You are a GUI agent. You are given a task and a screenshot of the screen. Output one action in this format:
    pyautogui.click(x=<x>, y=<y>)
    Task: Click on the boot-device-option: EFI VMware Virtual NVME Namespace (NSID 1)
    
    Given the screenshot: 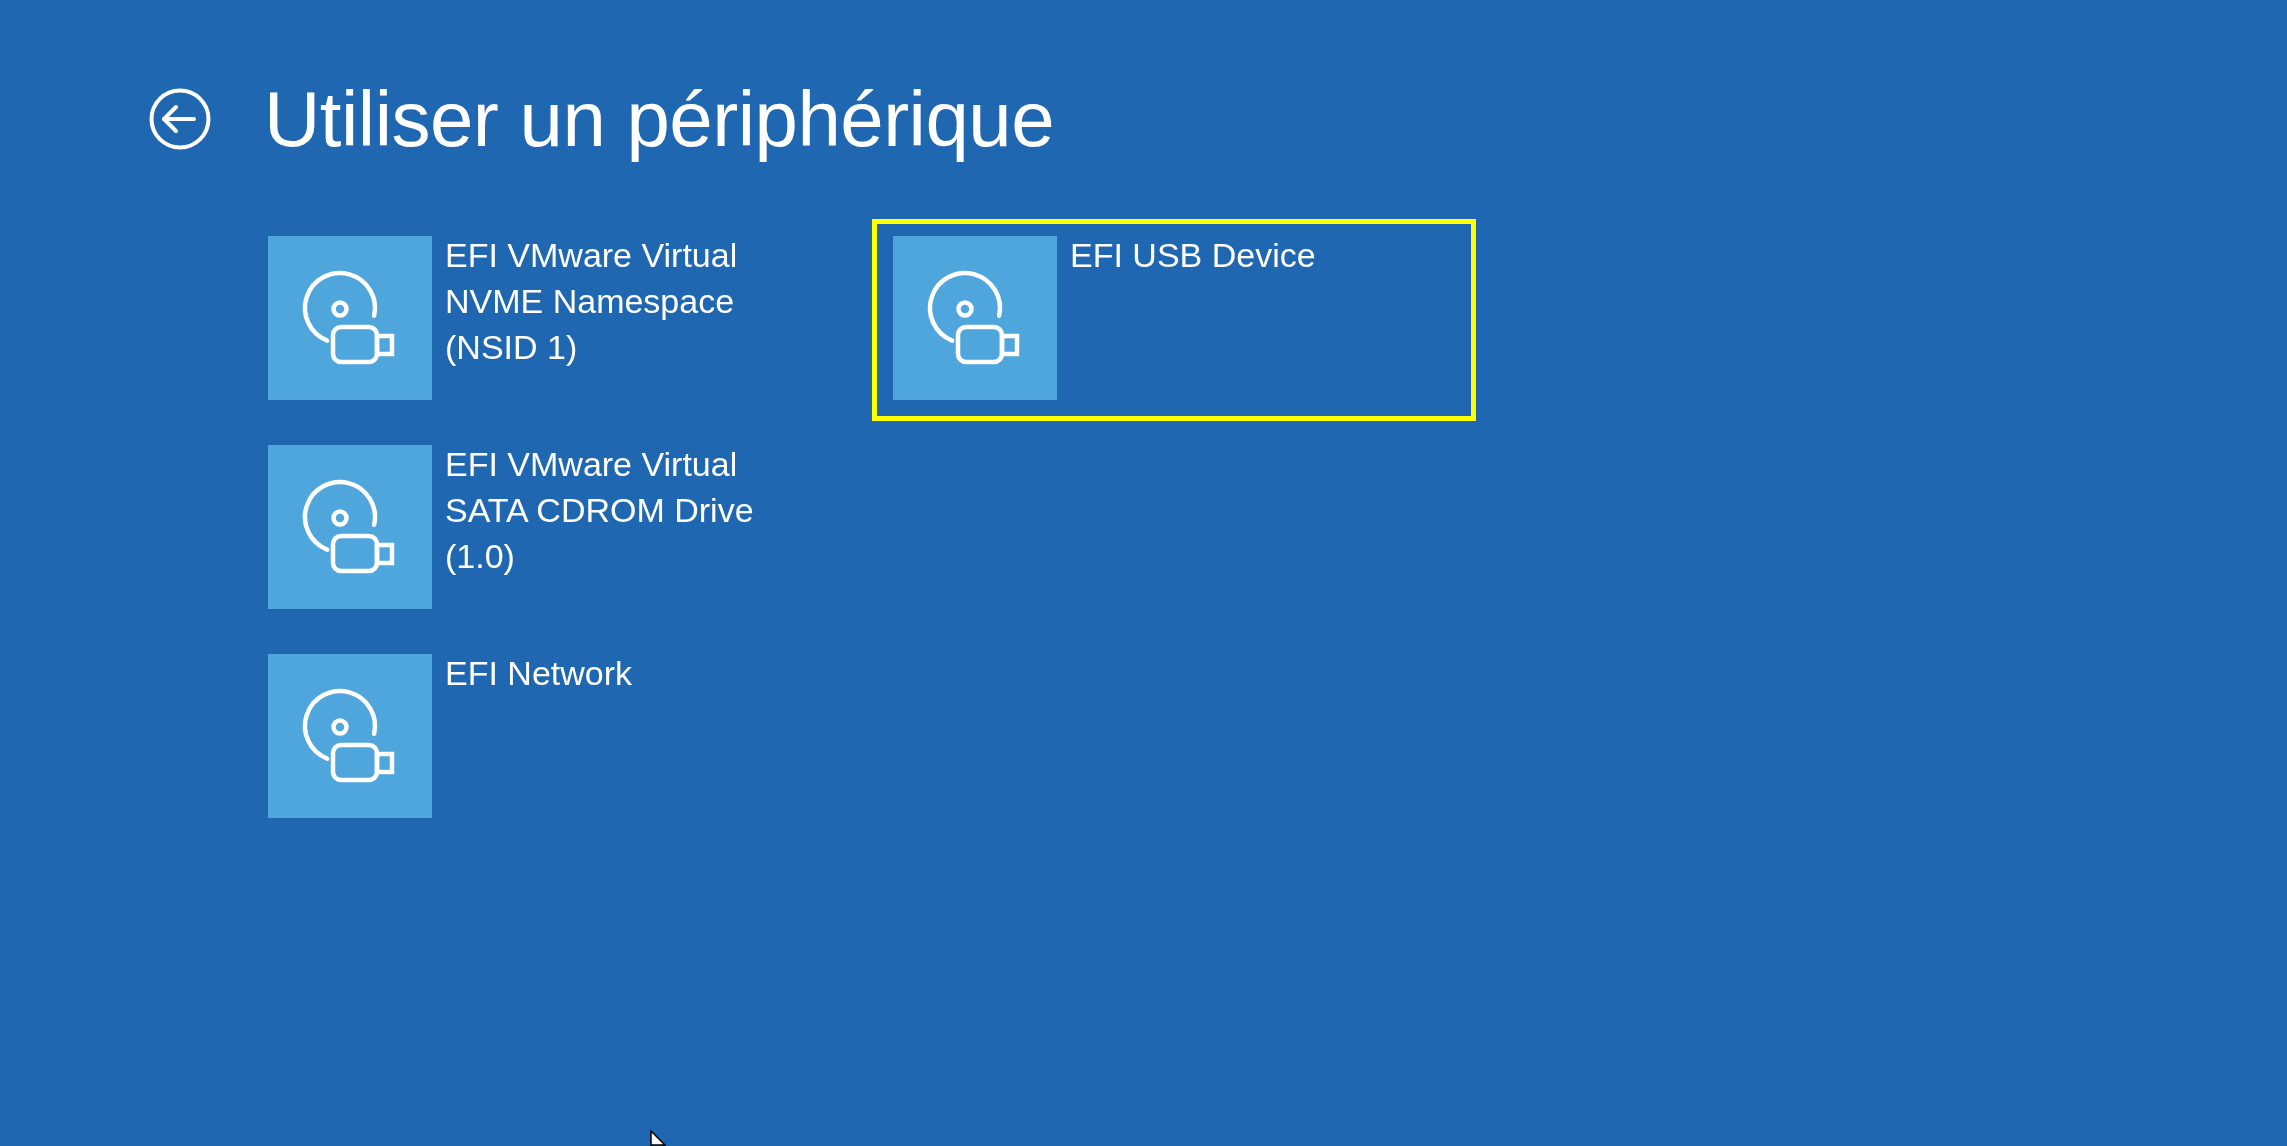 What is the action you would take?
    pyautogui.click(x=549, y=320)
    